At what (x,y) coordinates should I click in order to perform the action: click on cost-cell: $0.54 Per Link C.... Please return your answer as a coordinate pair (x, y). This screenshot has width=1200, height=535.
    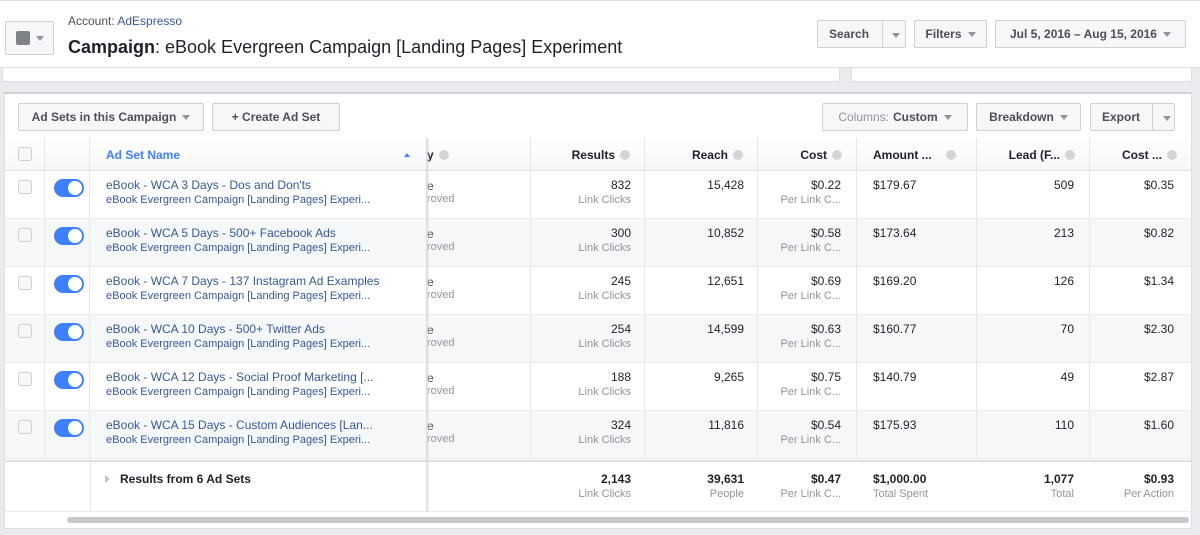
    Looking at the image, I should click on (799, 432).